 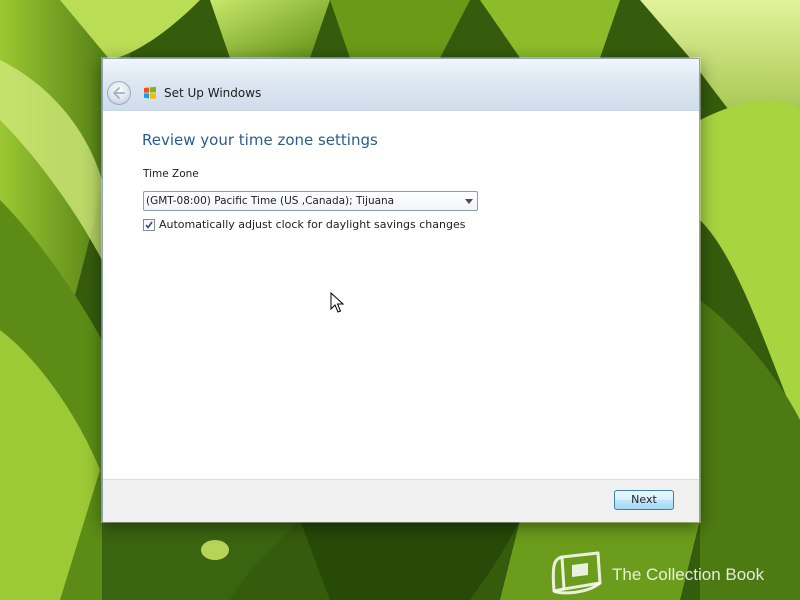 I want to click on checkmark-icon, so click(x=149, y=225).